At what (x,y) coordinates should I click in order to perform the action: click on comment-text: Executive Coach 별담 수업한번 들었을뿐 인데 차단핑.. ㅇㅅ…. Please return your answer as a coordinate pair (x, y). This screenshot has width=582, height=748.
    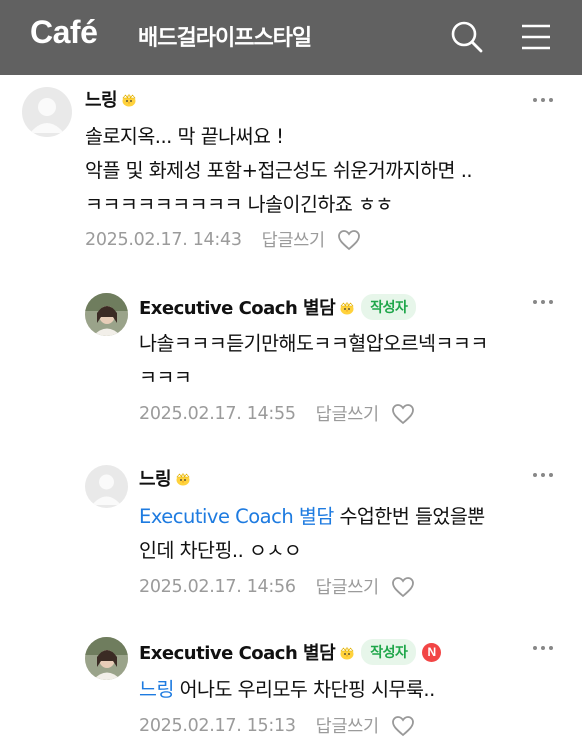
    Looking at the image, I should click on (312, 534).